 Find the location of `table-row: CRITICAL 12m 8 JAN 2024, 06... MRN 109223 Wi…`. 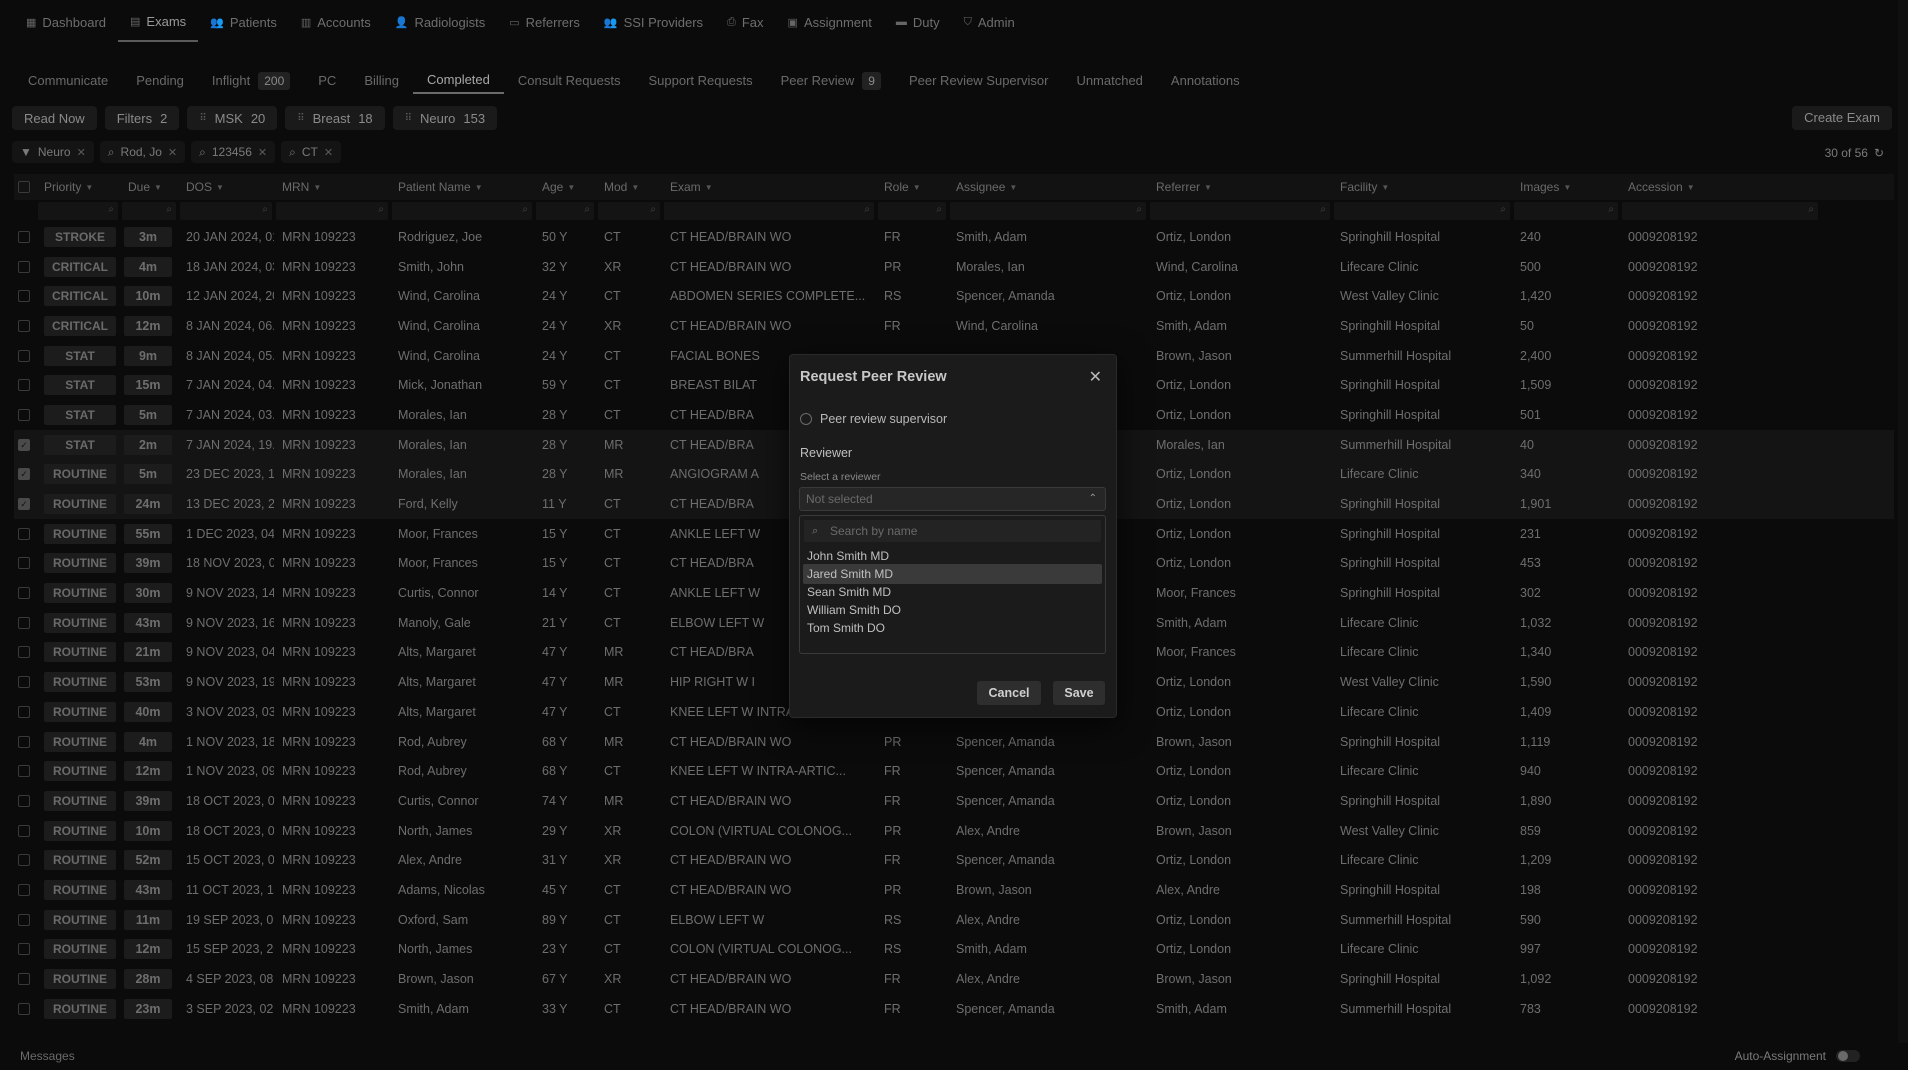

table-row: CRITICAL 12m 8 JAN 2024, 06... MRN 109223 Wi… is located at coordinates (954, 326).